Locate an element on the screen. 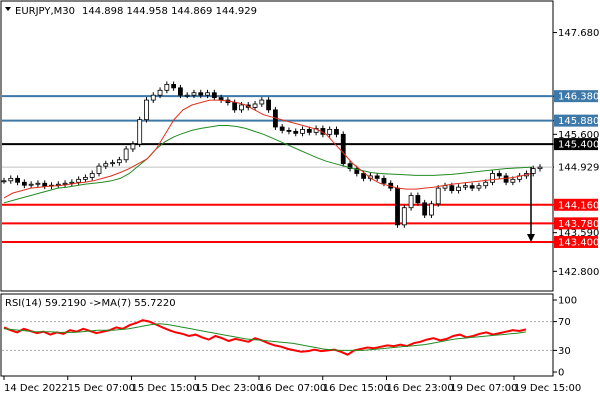 Image resolution: width=600 pixels, height=400 pixels. current-price-label: 144.929 is located at coordinates (578, 168).